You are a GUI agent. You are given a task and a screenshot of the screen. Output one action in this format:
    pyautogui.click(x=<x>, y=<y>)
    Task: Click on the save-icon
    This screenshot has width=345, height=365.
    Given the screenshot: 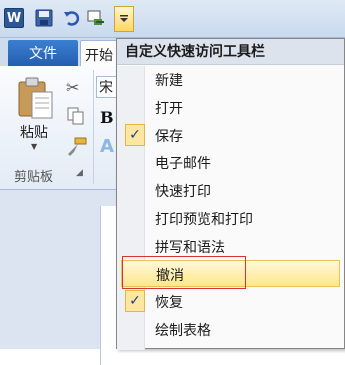 What is the action you would take?
    pyautogui.click(x=44, y=18)
    